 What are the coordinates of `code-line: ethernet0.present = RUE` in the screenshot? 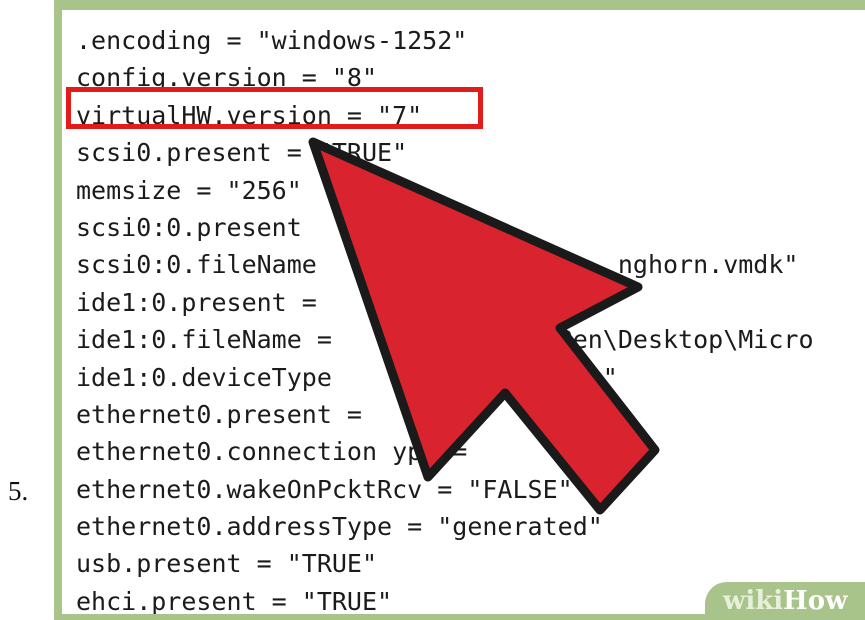 It's located at (272, 414).